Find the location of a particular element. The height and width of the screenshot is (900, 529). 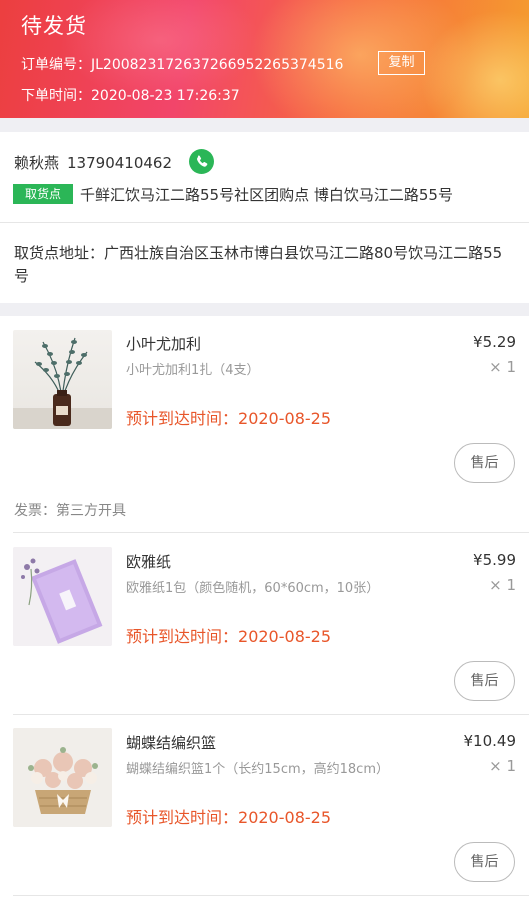

pickup-address: 取货点地址：广西壮族自治区玉林市博白县饮马江二路80号饮马江二路55号 is located at coordinates (264, 265).